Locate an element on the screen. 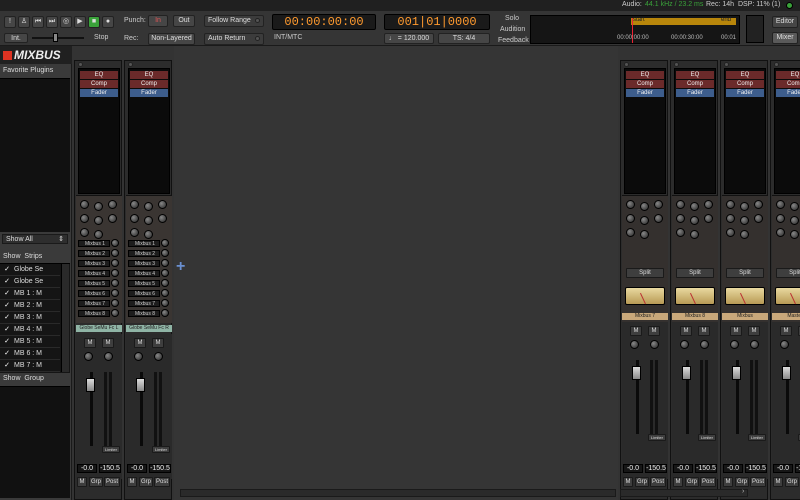 Image resolution: width=800 pixels, height=500 pixels. solo-label: Solo is located at coordinates (512, 18).